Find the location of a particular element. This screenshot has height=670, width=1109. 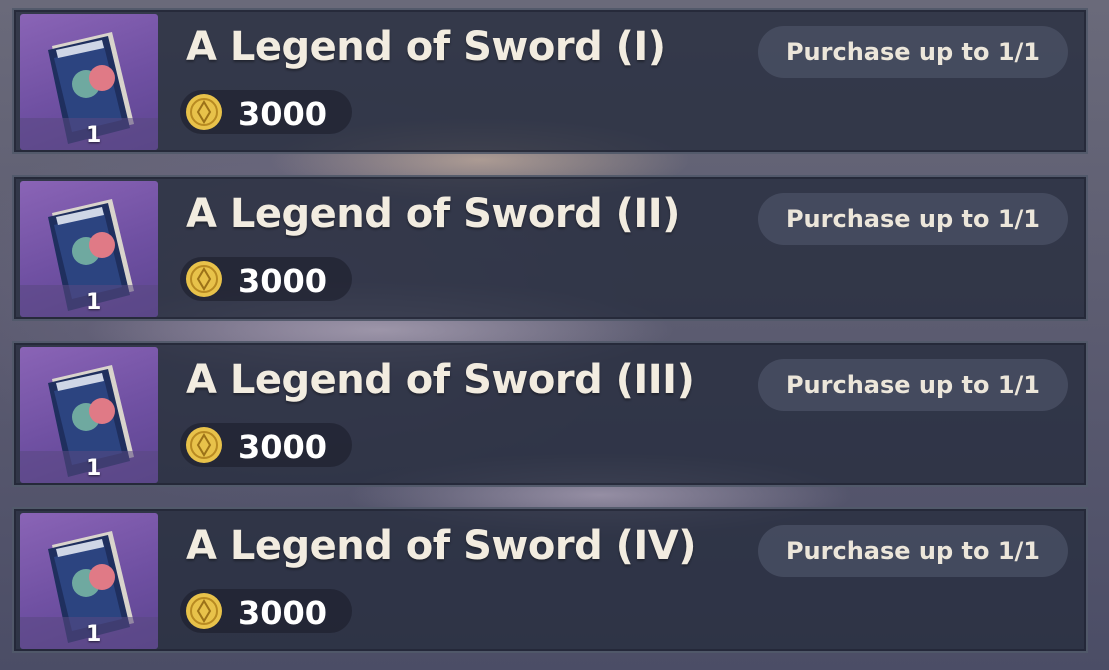

item-title: A Legend of Sword (II) is located at coordinates (433, 214).